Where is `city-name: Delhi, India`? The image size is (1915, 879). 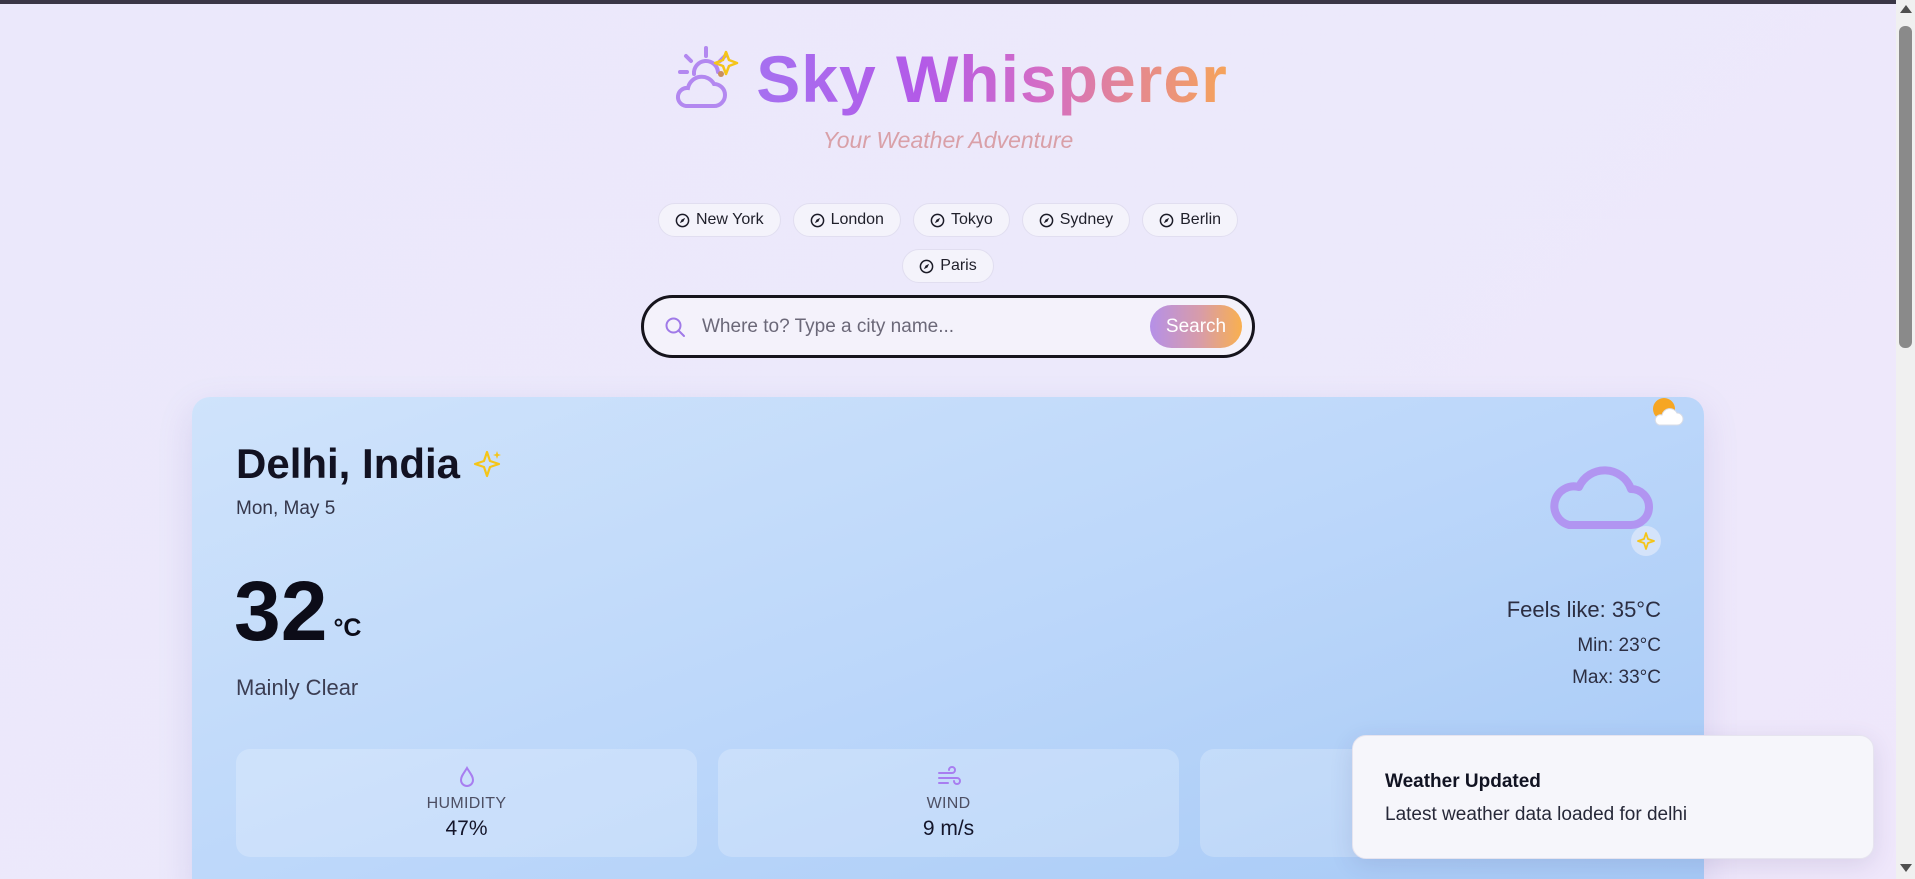
city-name: Delhi, India is located at coordinates (348, 463).